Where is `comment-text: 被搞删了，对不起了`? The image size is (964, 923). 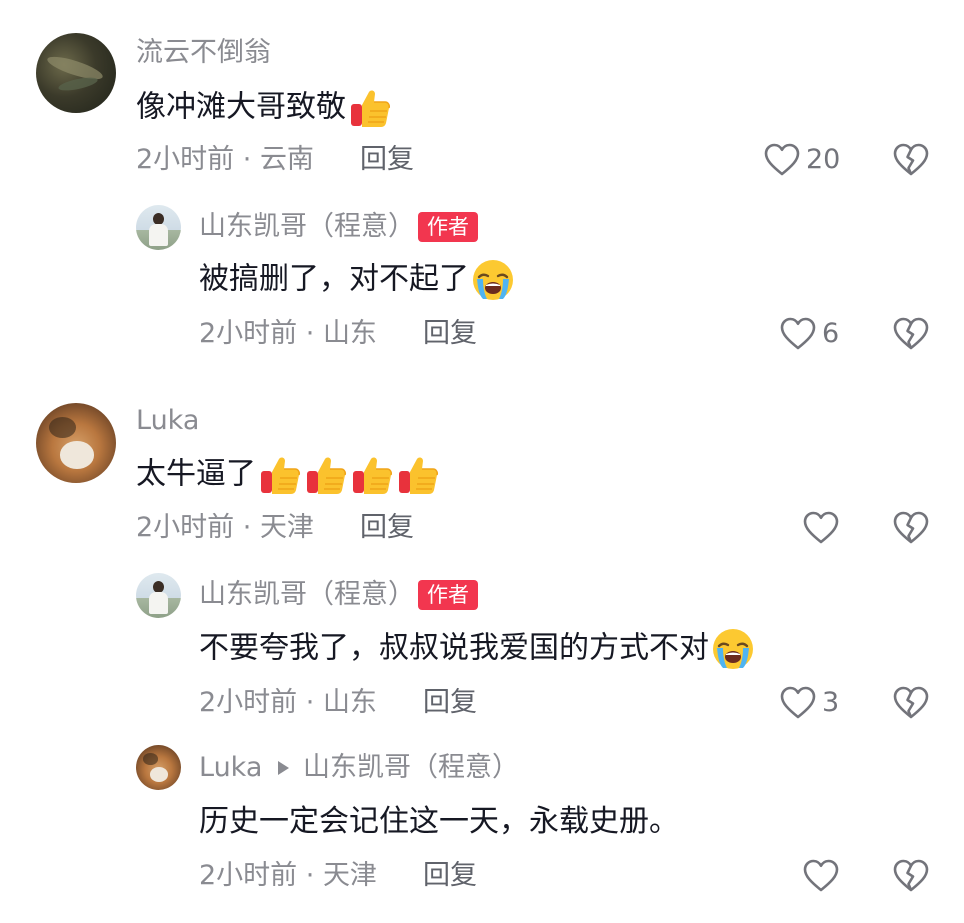
comment-text: 被搞删了，对不起了 is located at coordinates (357, 280).